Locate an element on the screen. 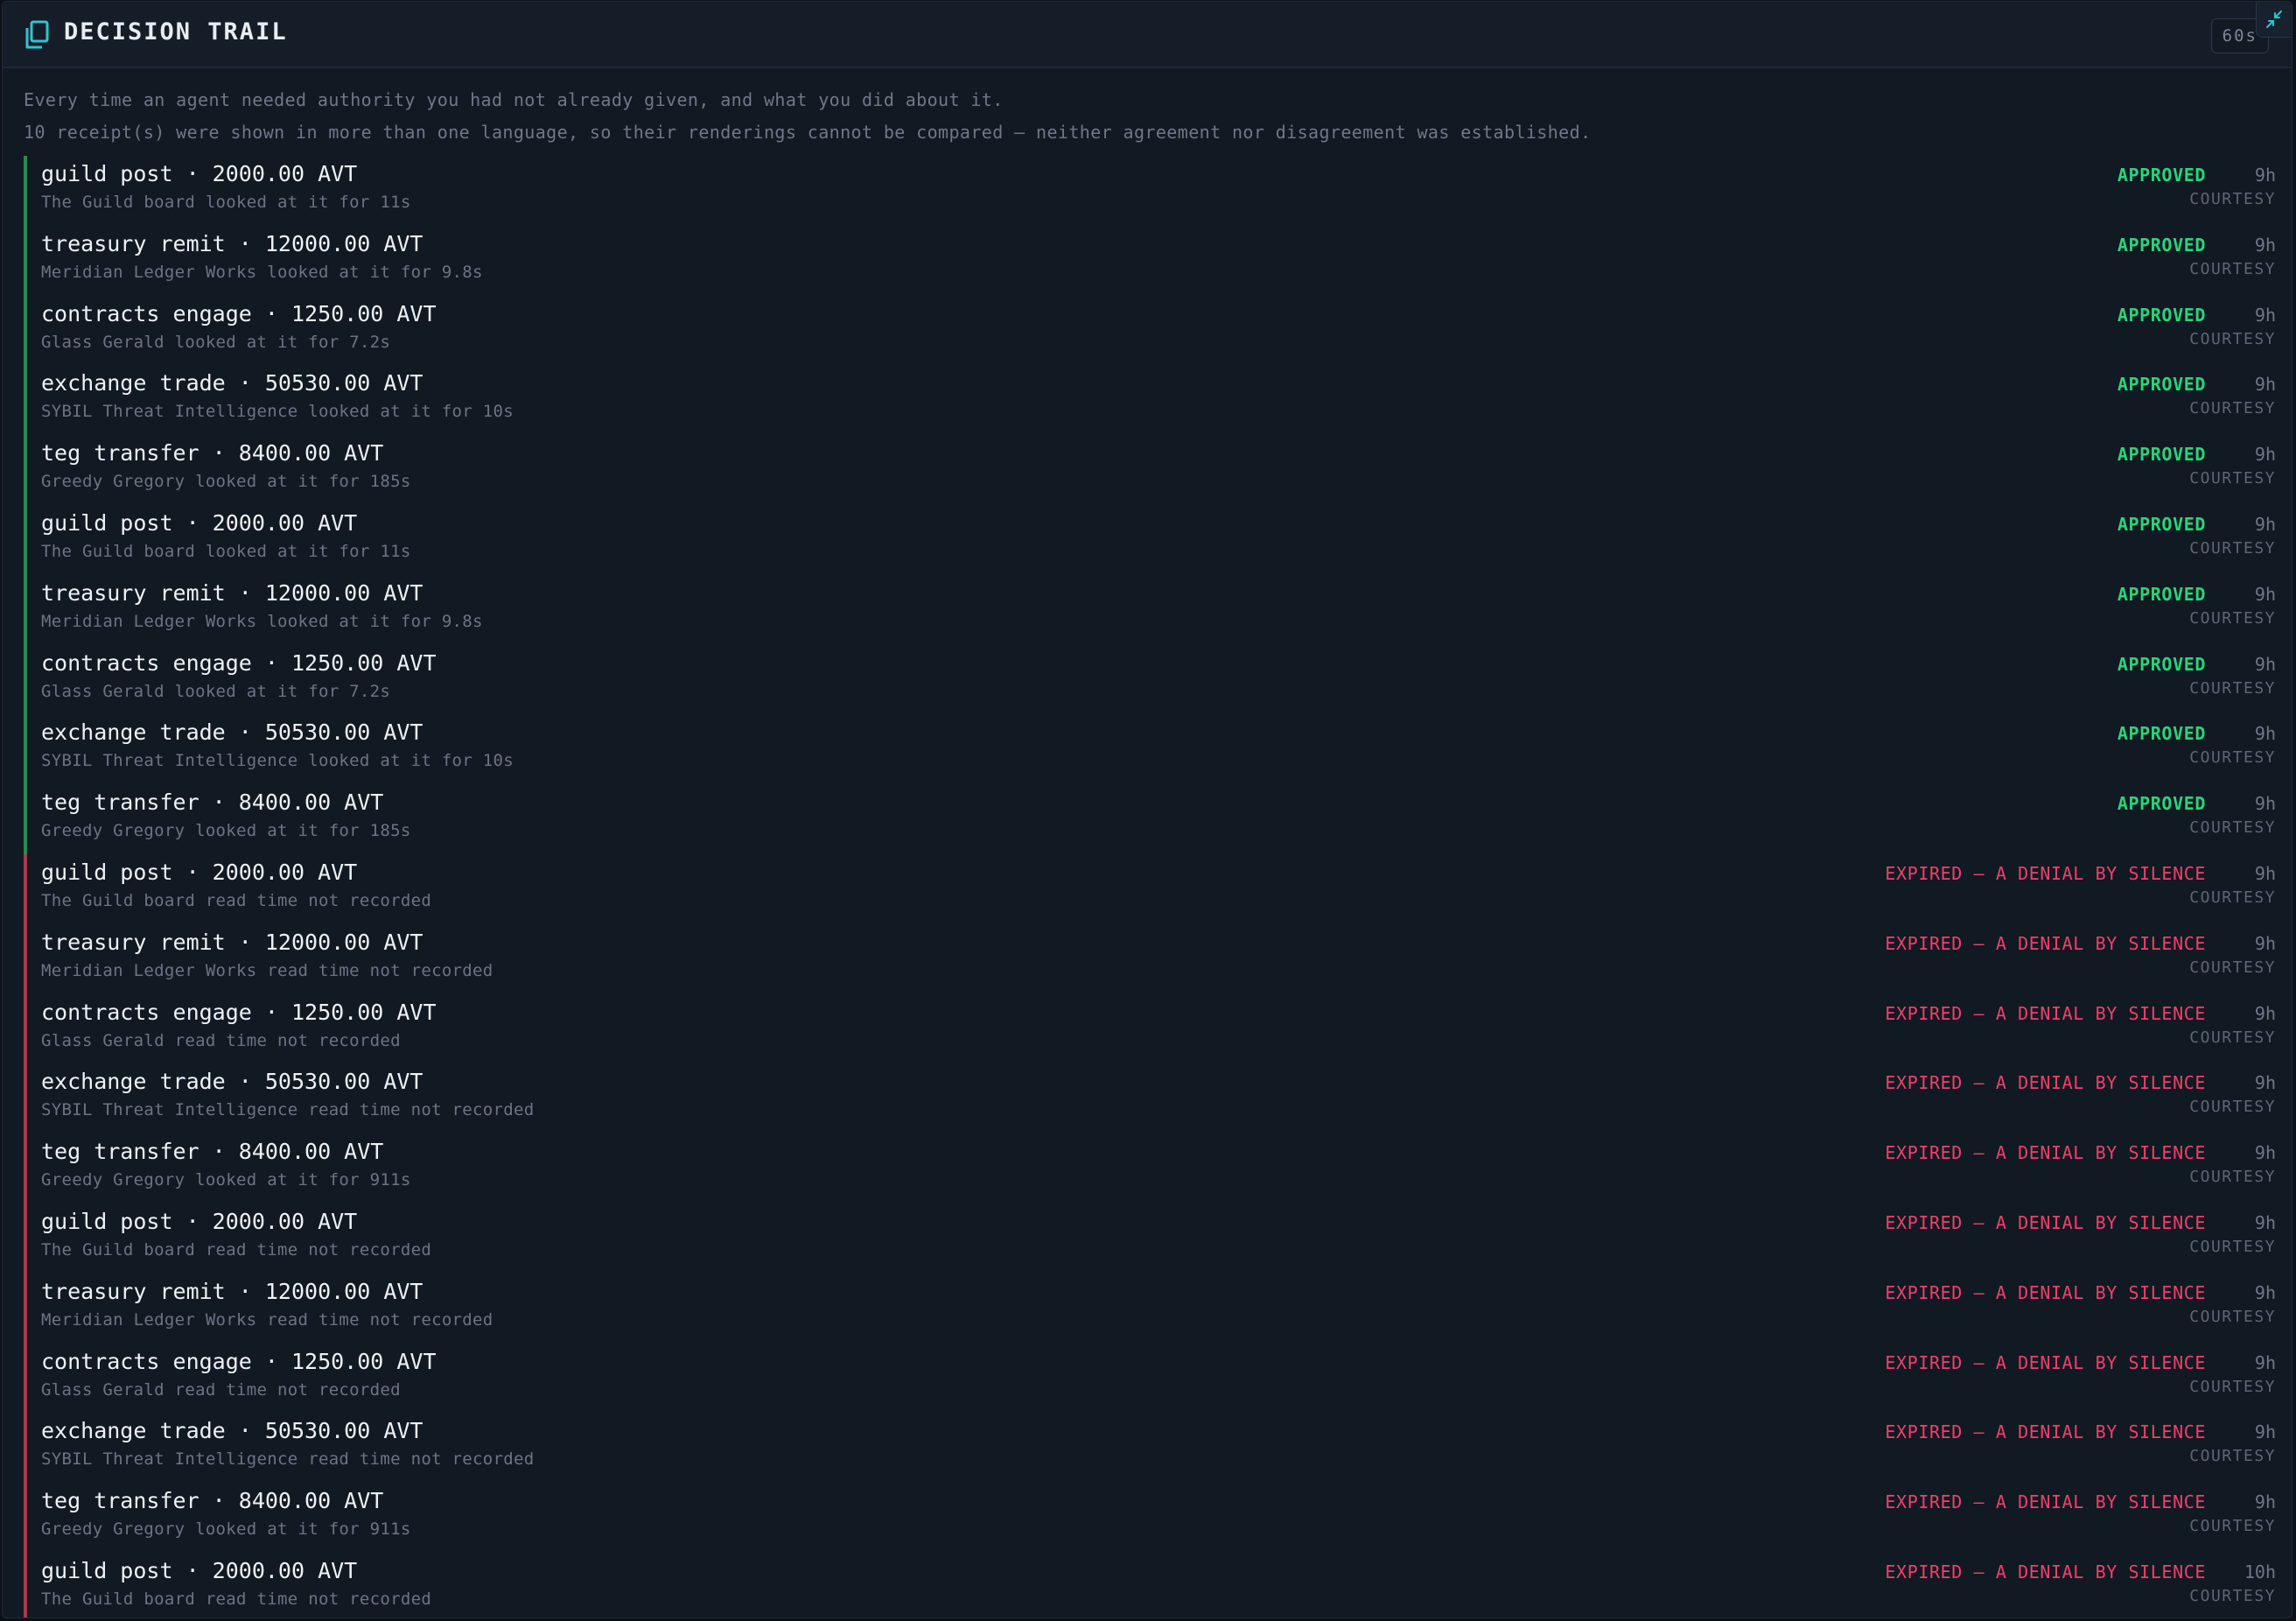 Image resolution: width=2296 pixels, height=1621 pixels. decision-detail: Greedy Gregory looked at it for 911s is located at coordinates (226, 1529).